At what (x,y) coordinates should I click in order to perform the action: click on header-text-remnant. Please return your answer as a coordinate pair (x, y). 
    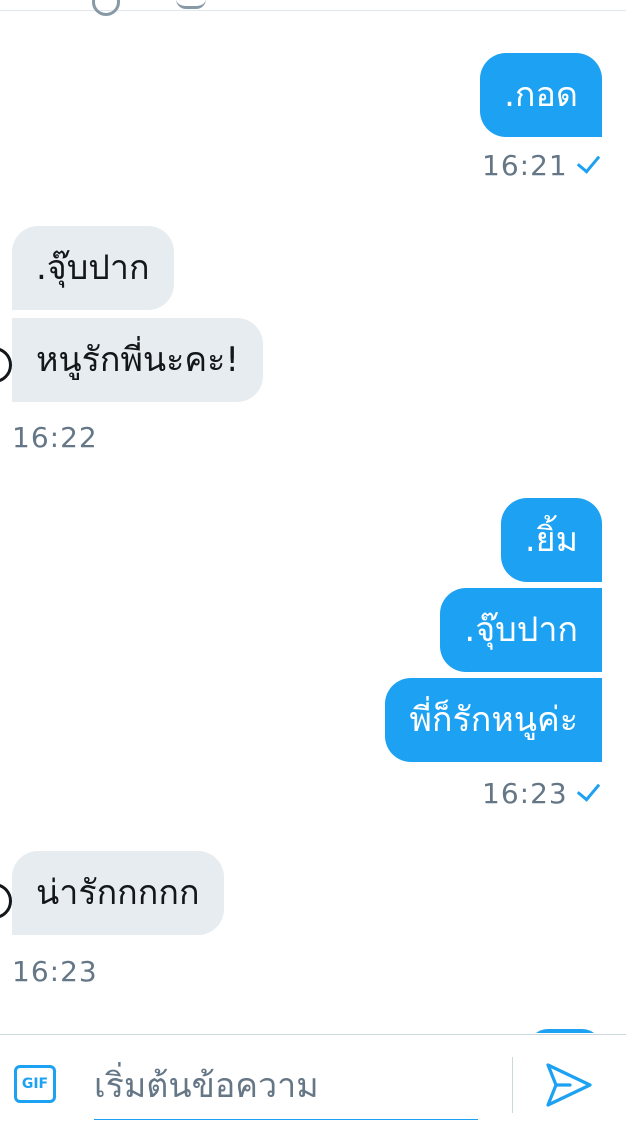
    Looking at the image, I should click on (191, 4).